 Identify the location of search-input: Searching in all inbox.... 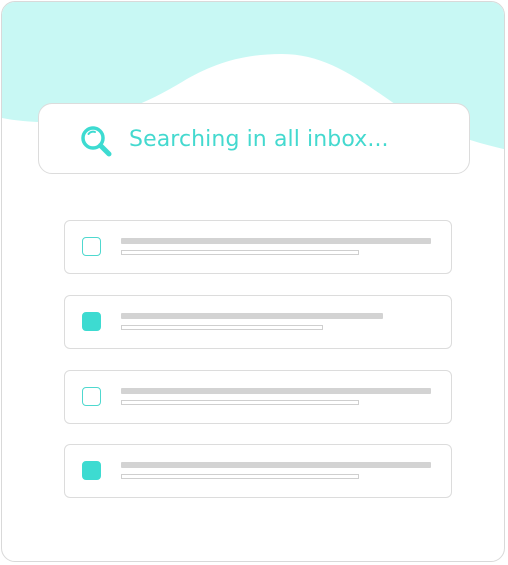
(259, 140).